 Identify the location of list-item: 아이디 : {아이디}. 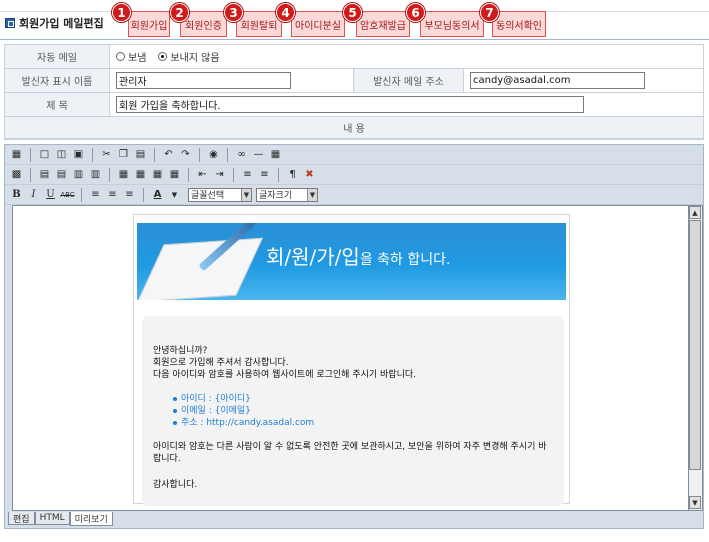
(362, 399).